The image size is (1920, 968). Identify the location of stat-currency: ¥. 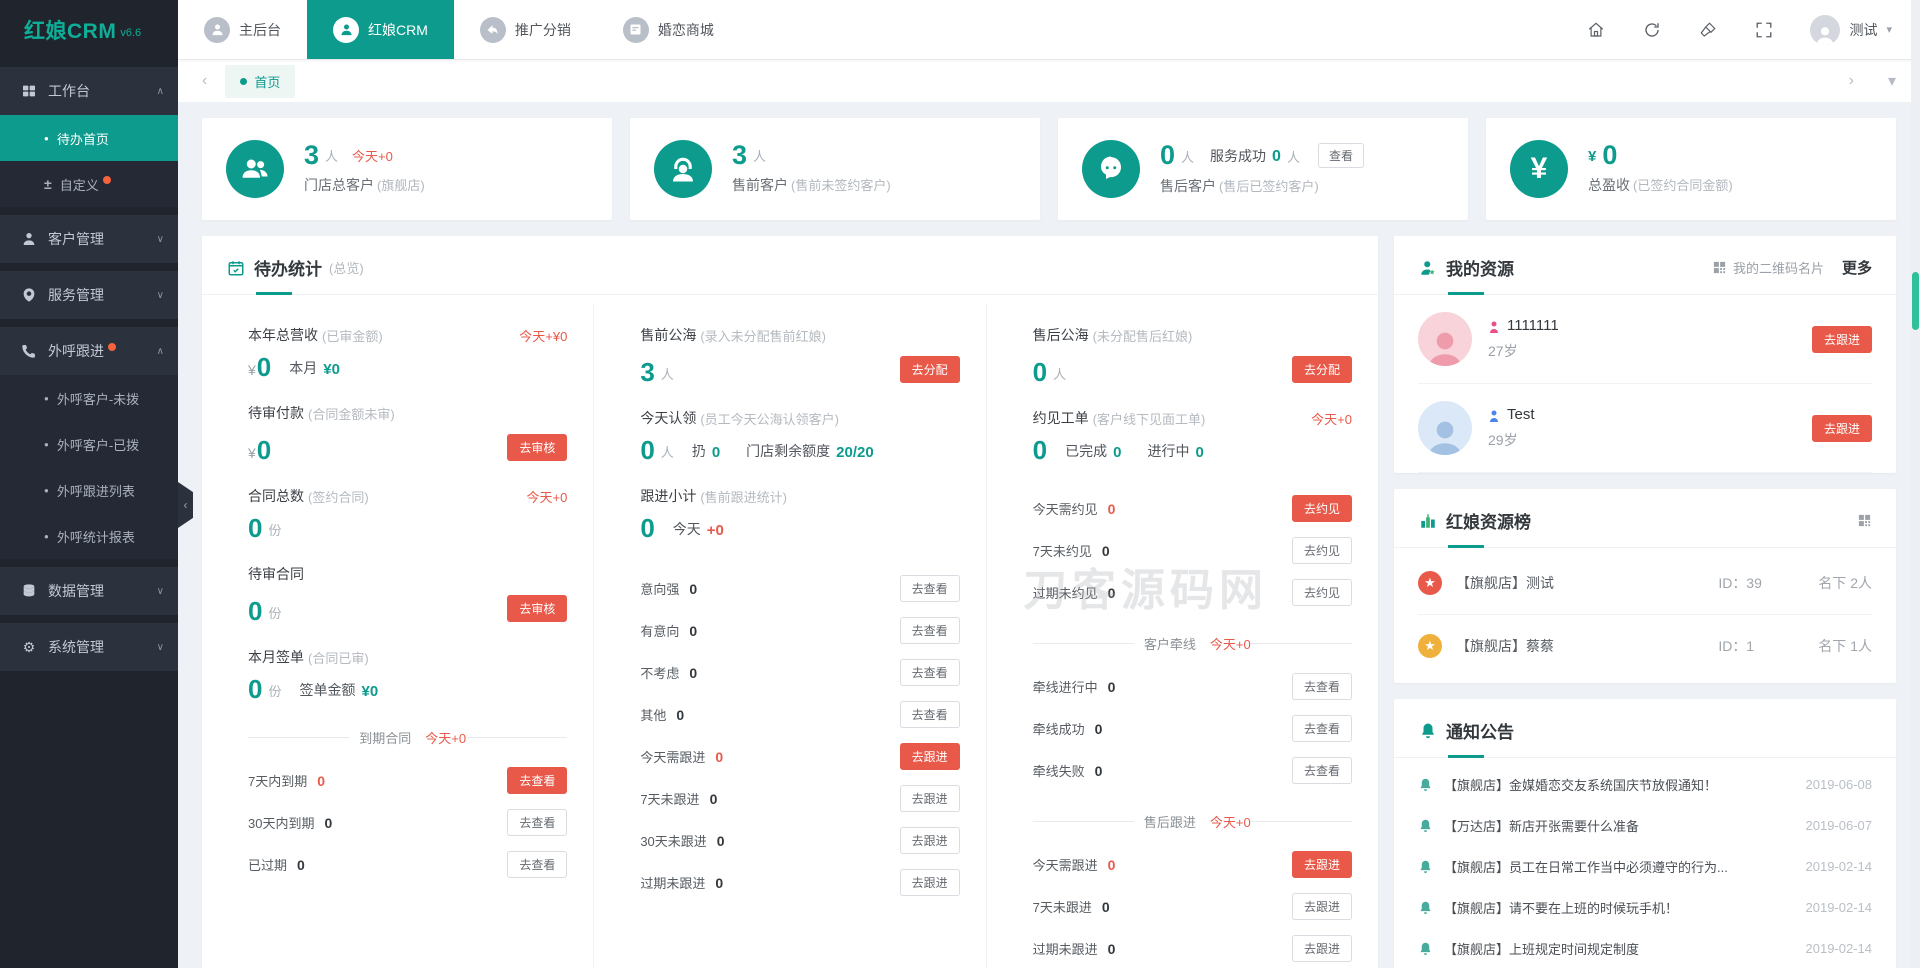
(1592, 157).